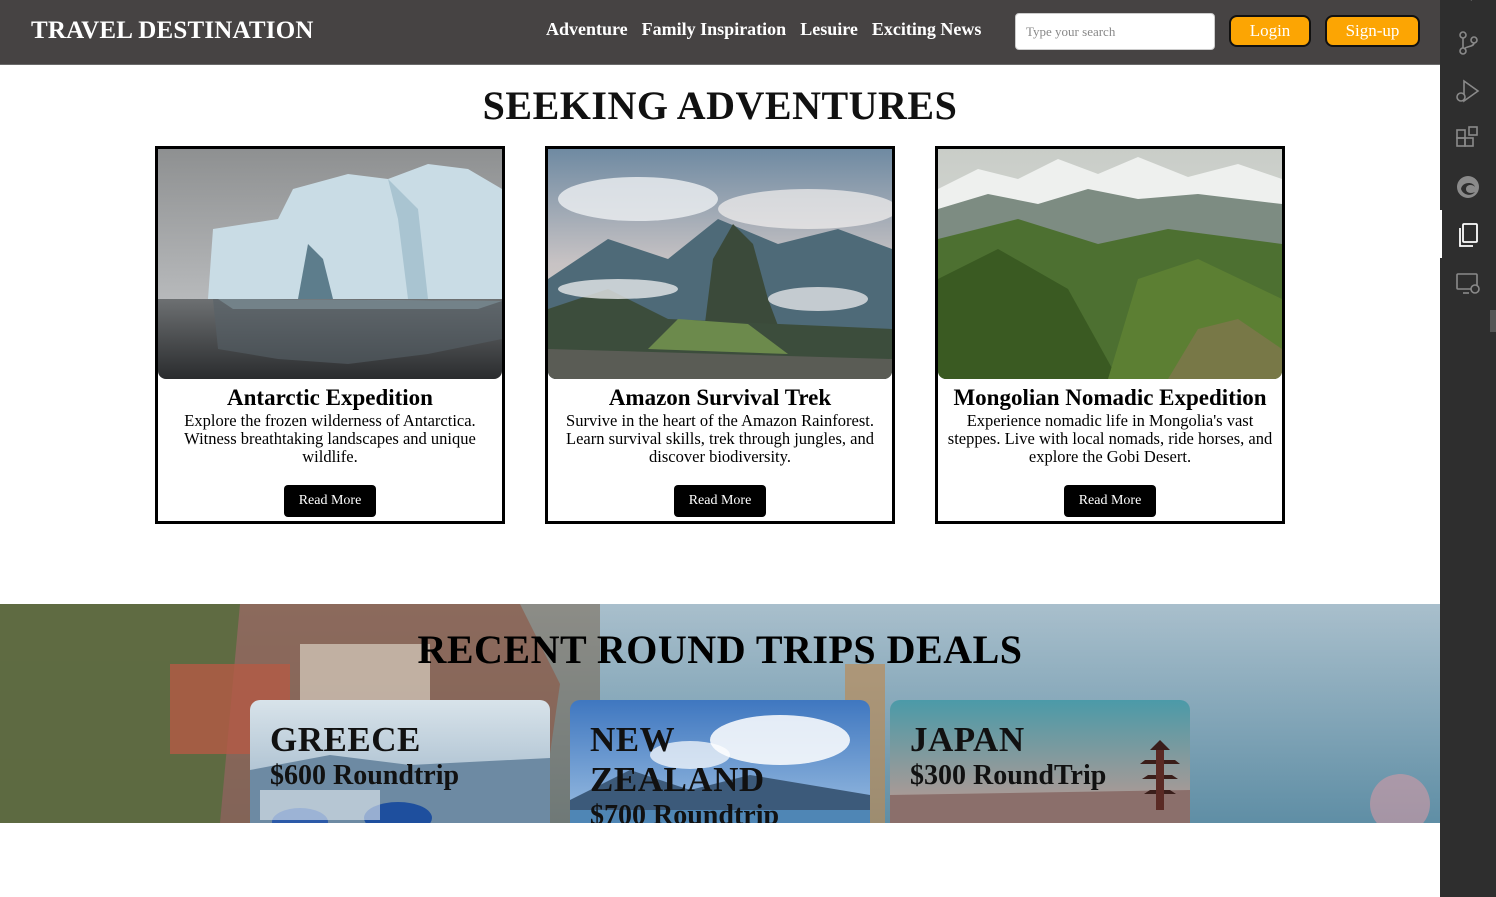  What do you see at coordinates (1468, 187) in the screenshot?
I see `edge-browser-icon` at bounding box center [1468, 187].